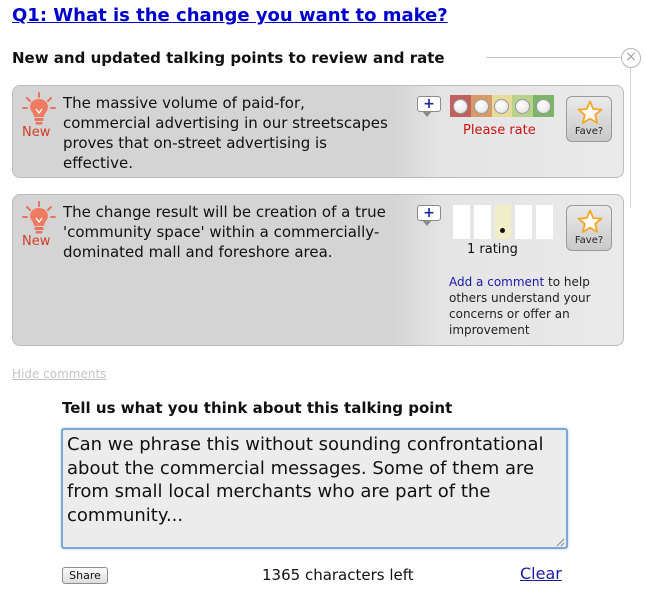  What do you see at coordinates (499, 130) in the screenshot?
I see `please-rate-prompt: Please rate` at bounding box center [499, 130].